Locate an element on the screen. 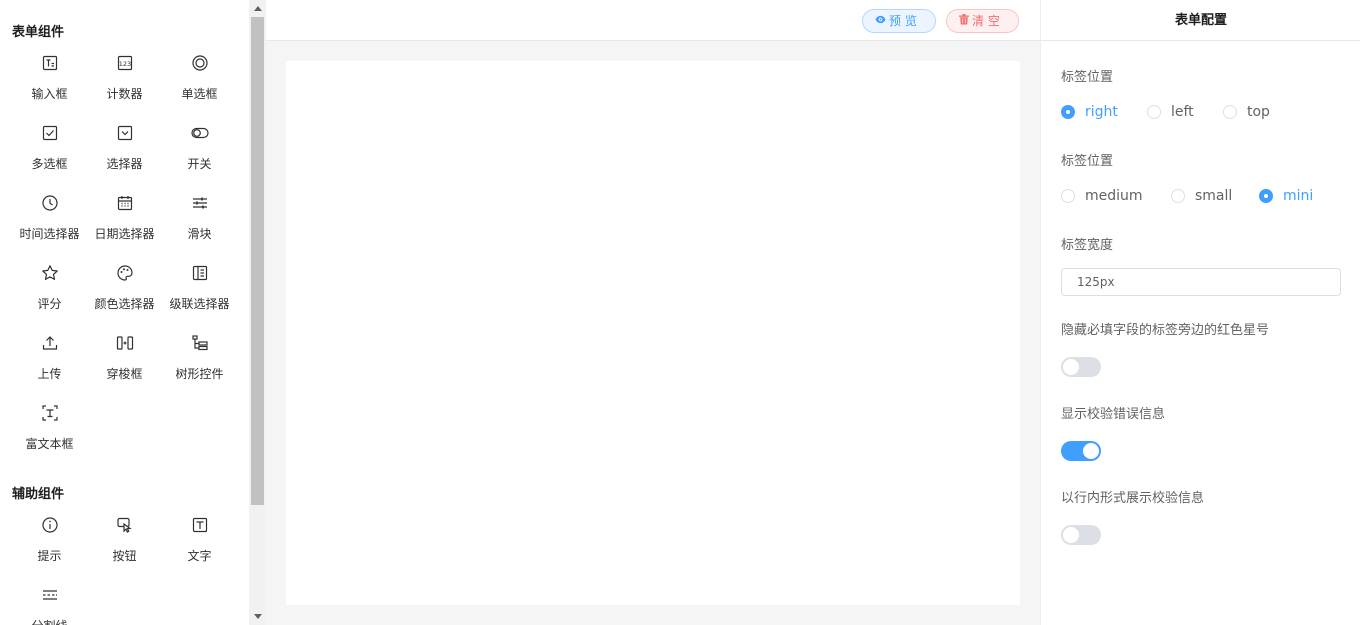 The height and width of the screenshot is (625, 1360). form-group-title: 表单组件 is located at coordinates (38, 32).